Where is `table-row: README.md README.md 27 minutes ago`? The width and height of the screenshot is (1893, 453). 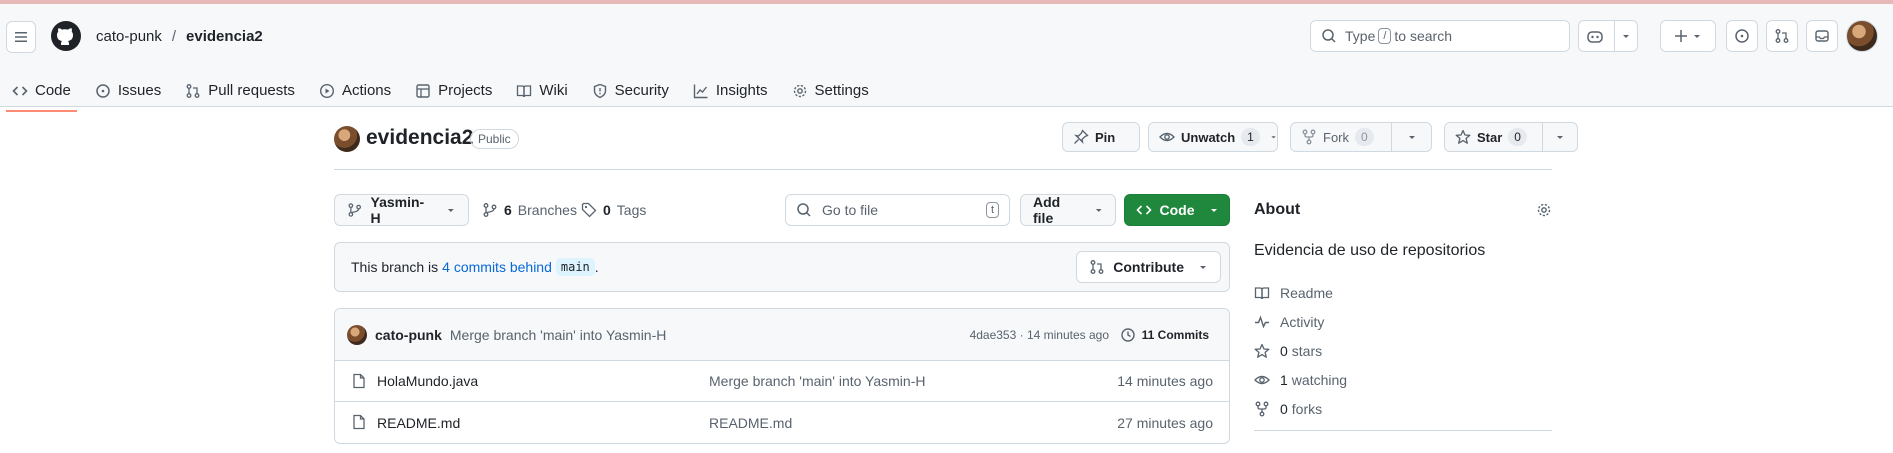
table-row: README.md README.md 27 minutes ago is located at coordinates (782, 422).